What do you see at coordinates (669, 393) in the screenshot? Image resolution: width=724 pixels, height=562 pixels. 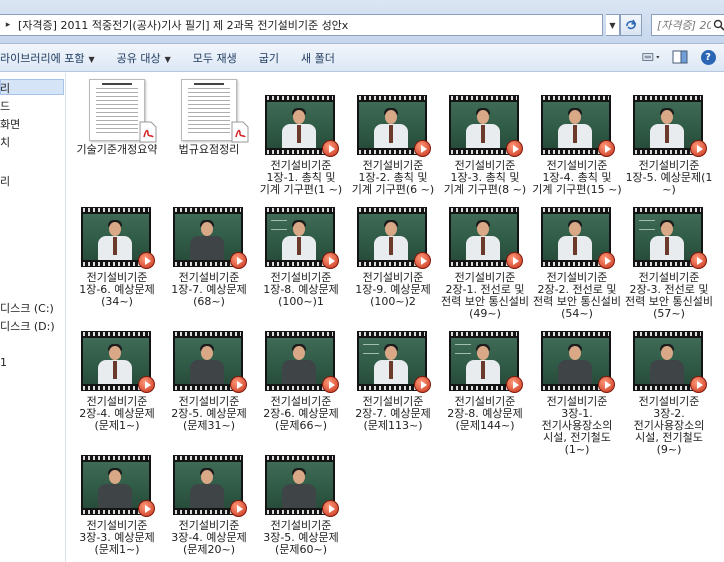 I see `file-item: 전기설비기준 3장-2. 전기사용장소의 시설, 전기철도(9~)` at bounding box center [669, 393].